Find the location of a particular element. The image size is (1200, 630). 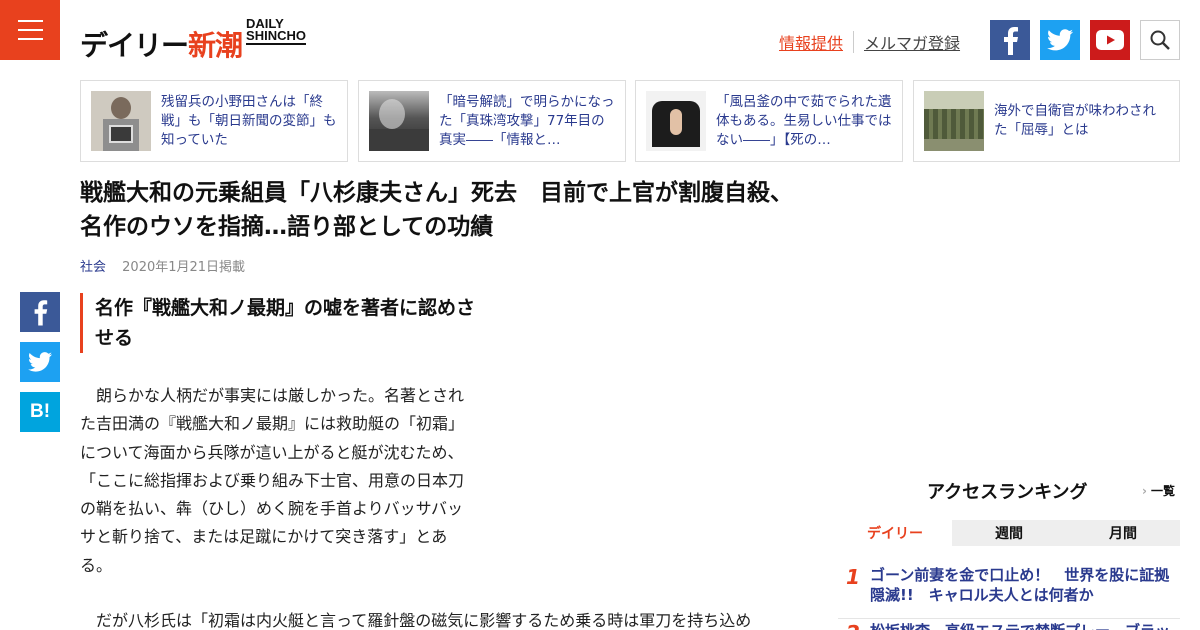

menu-button is located at coordinates (30, 30).